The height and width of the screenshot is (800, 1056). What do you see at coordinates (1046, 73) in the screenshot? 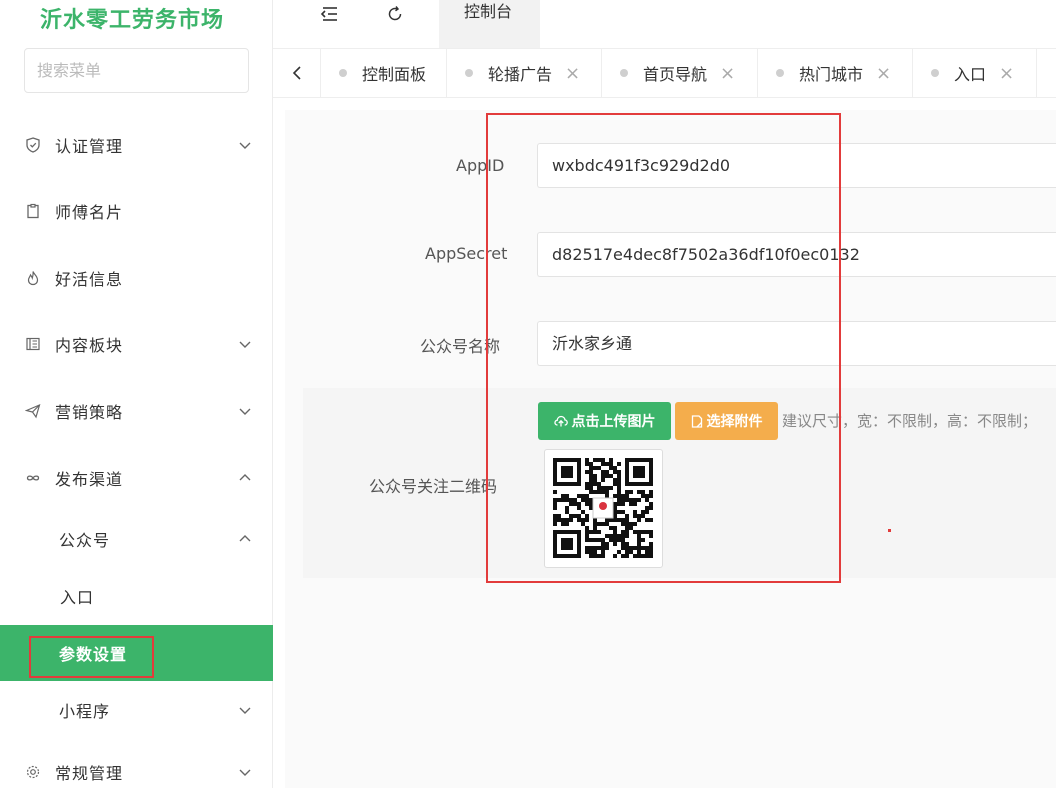
I see `tab-parameter-settings` at bounding box center [1046, 73].